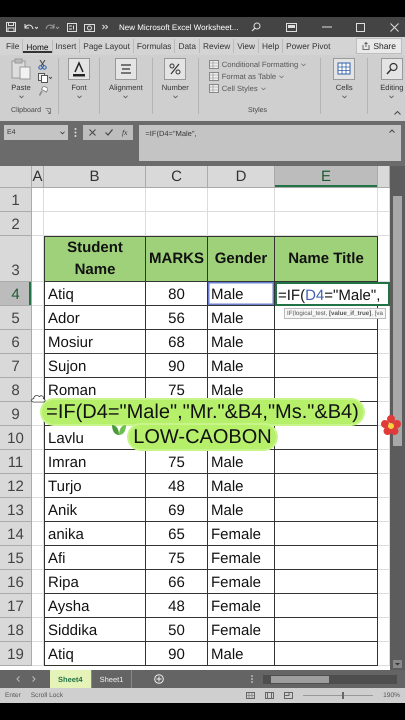 This screenshot has height=720, width=405. Describe the element at coordinates (16, 606) in the screenshot. I see `row-header: 17` at that location.